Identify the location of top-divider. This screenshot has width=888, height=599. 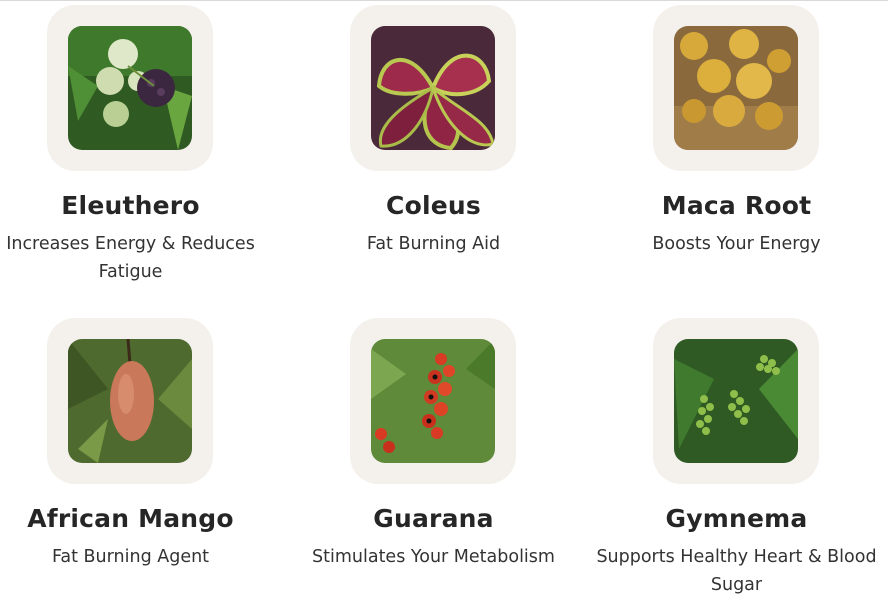
(444, 0).